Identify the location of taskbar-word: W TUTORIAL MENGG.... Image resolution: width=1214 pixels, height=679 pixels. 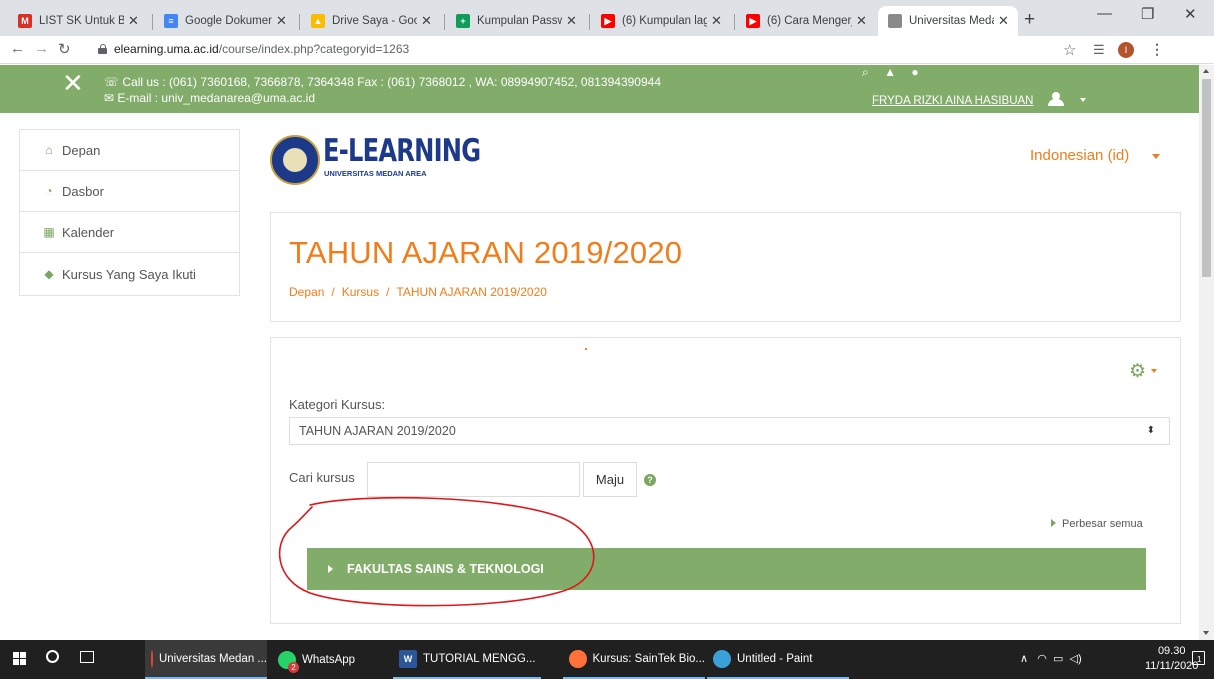
(467, 659).